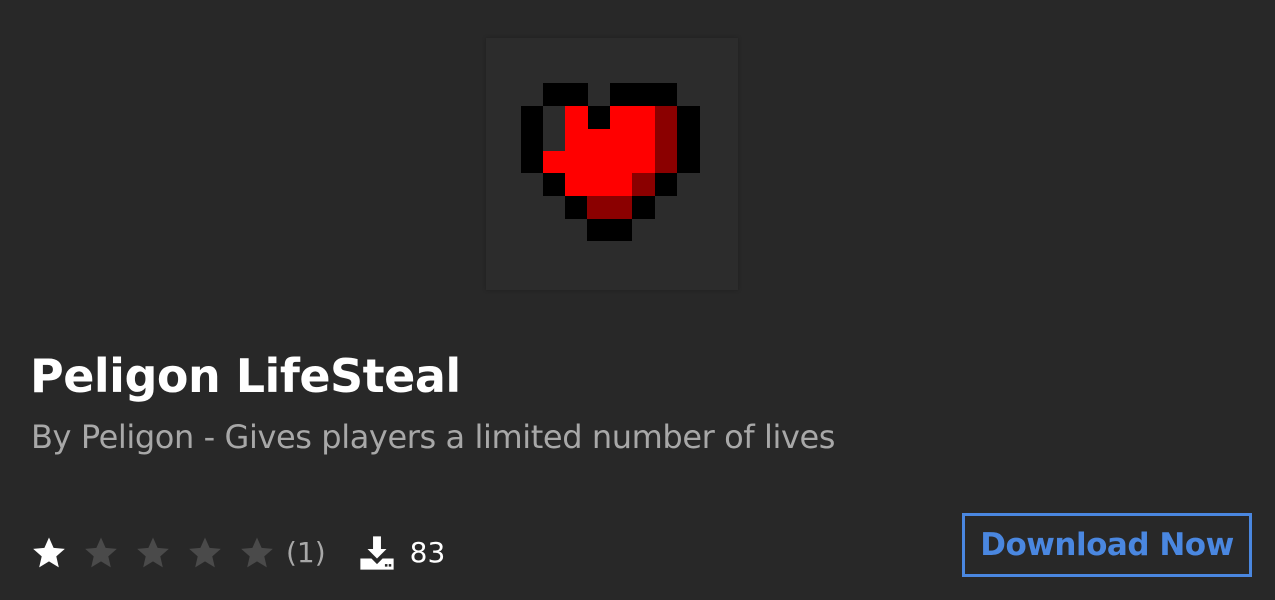 Image resolution: width=1275 pixels, height=600 pixels. Describe the element at coordinates (1107, 545) in the screenshot. I see `download-now-button: Download Now` at that location.